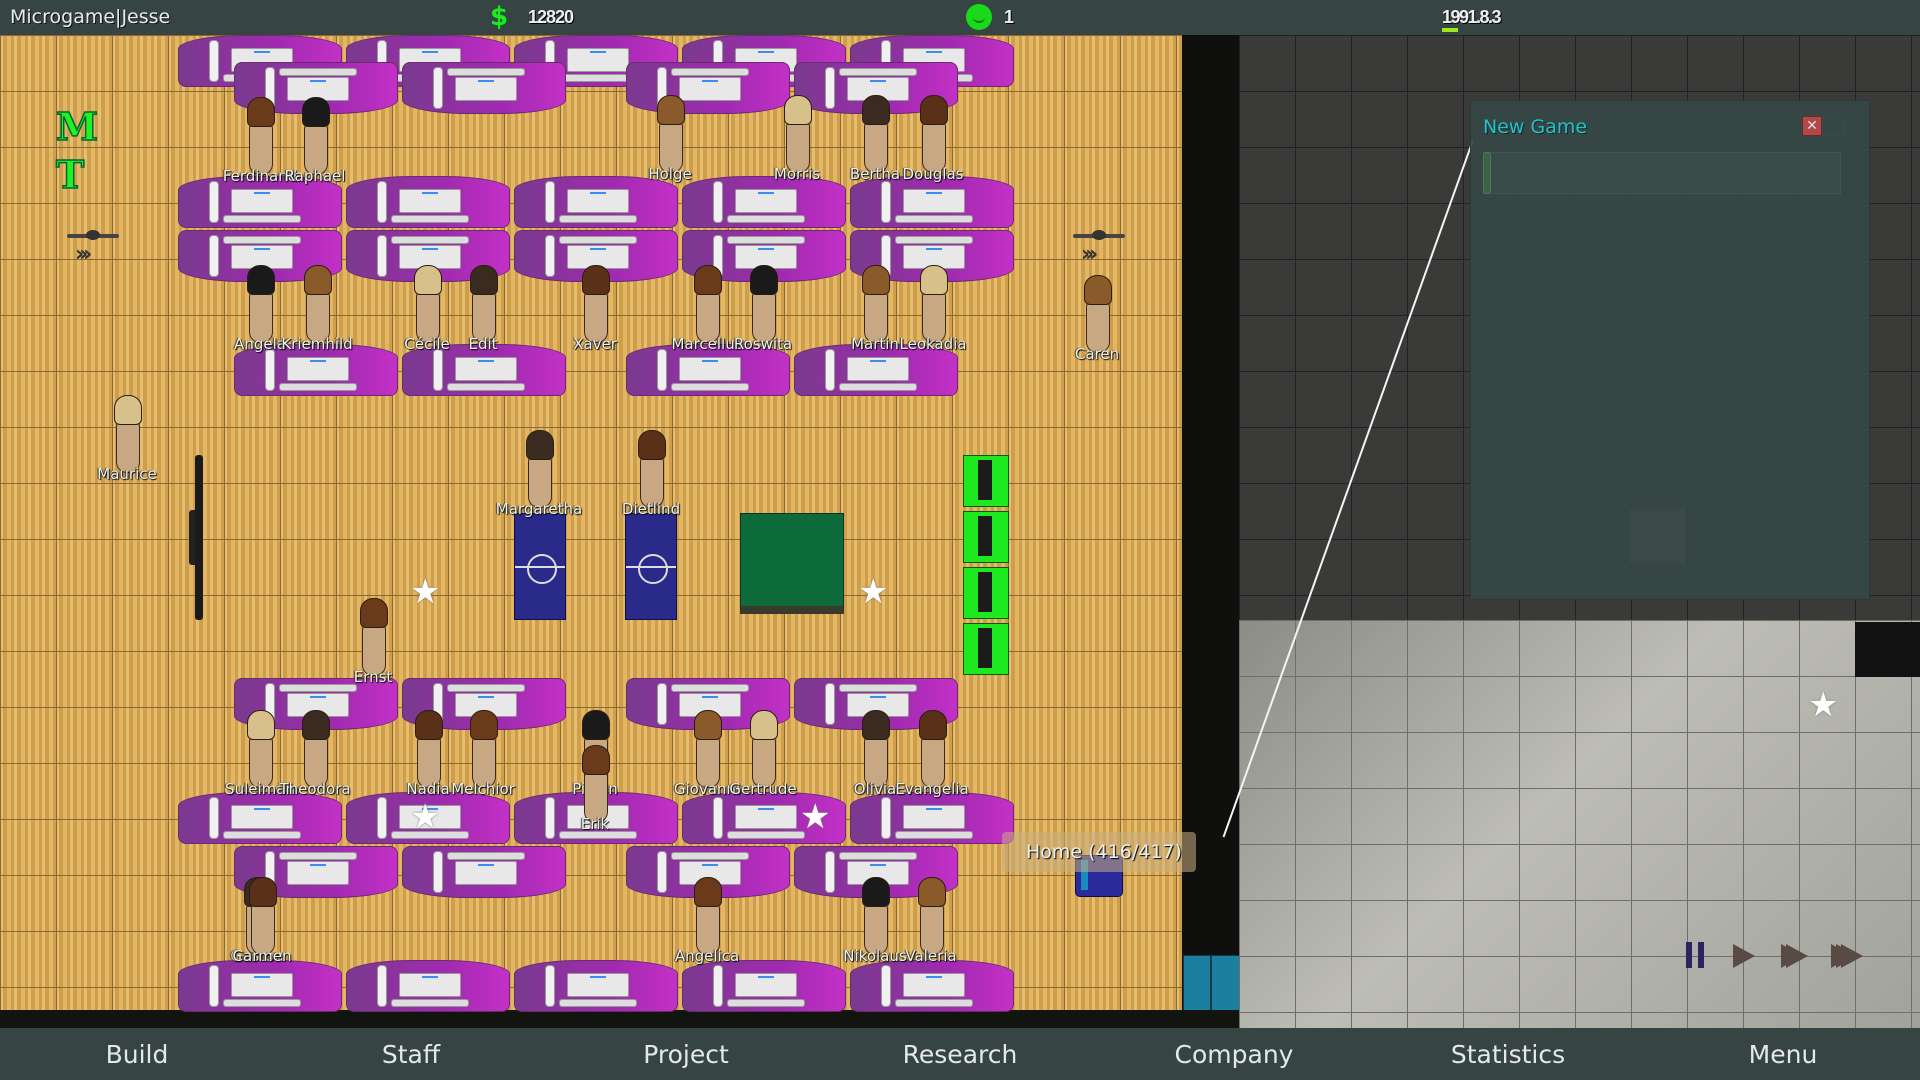 The width and height of the screenshot is (1920, 1080). Describe the element at coordinates (196, 537) in the screenshot. I see `tv-screen` at that location.